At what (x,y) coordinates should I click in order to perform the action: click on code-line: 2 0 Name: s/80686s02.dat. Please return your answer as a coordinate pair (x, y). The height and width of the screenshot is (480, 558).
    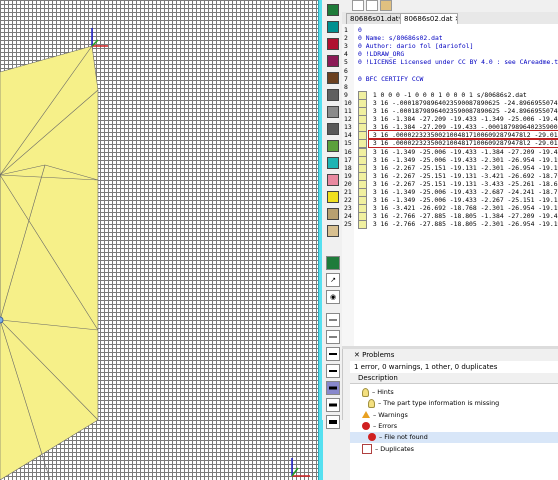
    Looking at the image, I should click on (392, 38).